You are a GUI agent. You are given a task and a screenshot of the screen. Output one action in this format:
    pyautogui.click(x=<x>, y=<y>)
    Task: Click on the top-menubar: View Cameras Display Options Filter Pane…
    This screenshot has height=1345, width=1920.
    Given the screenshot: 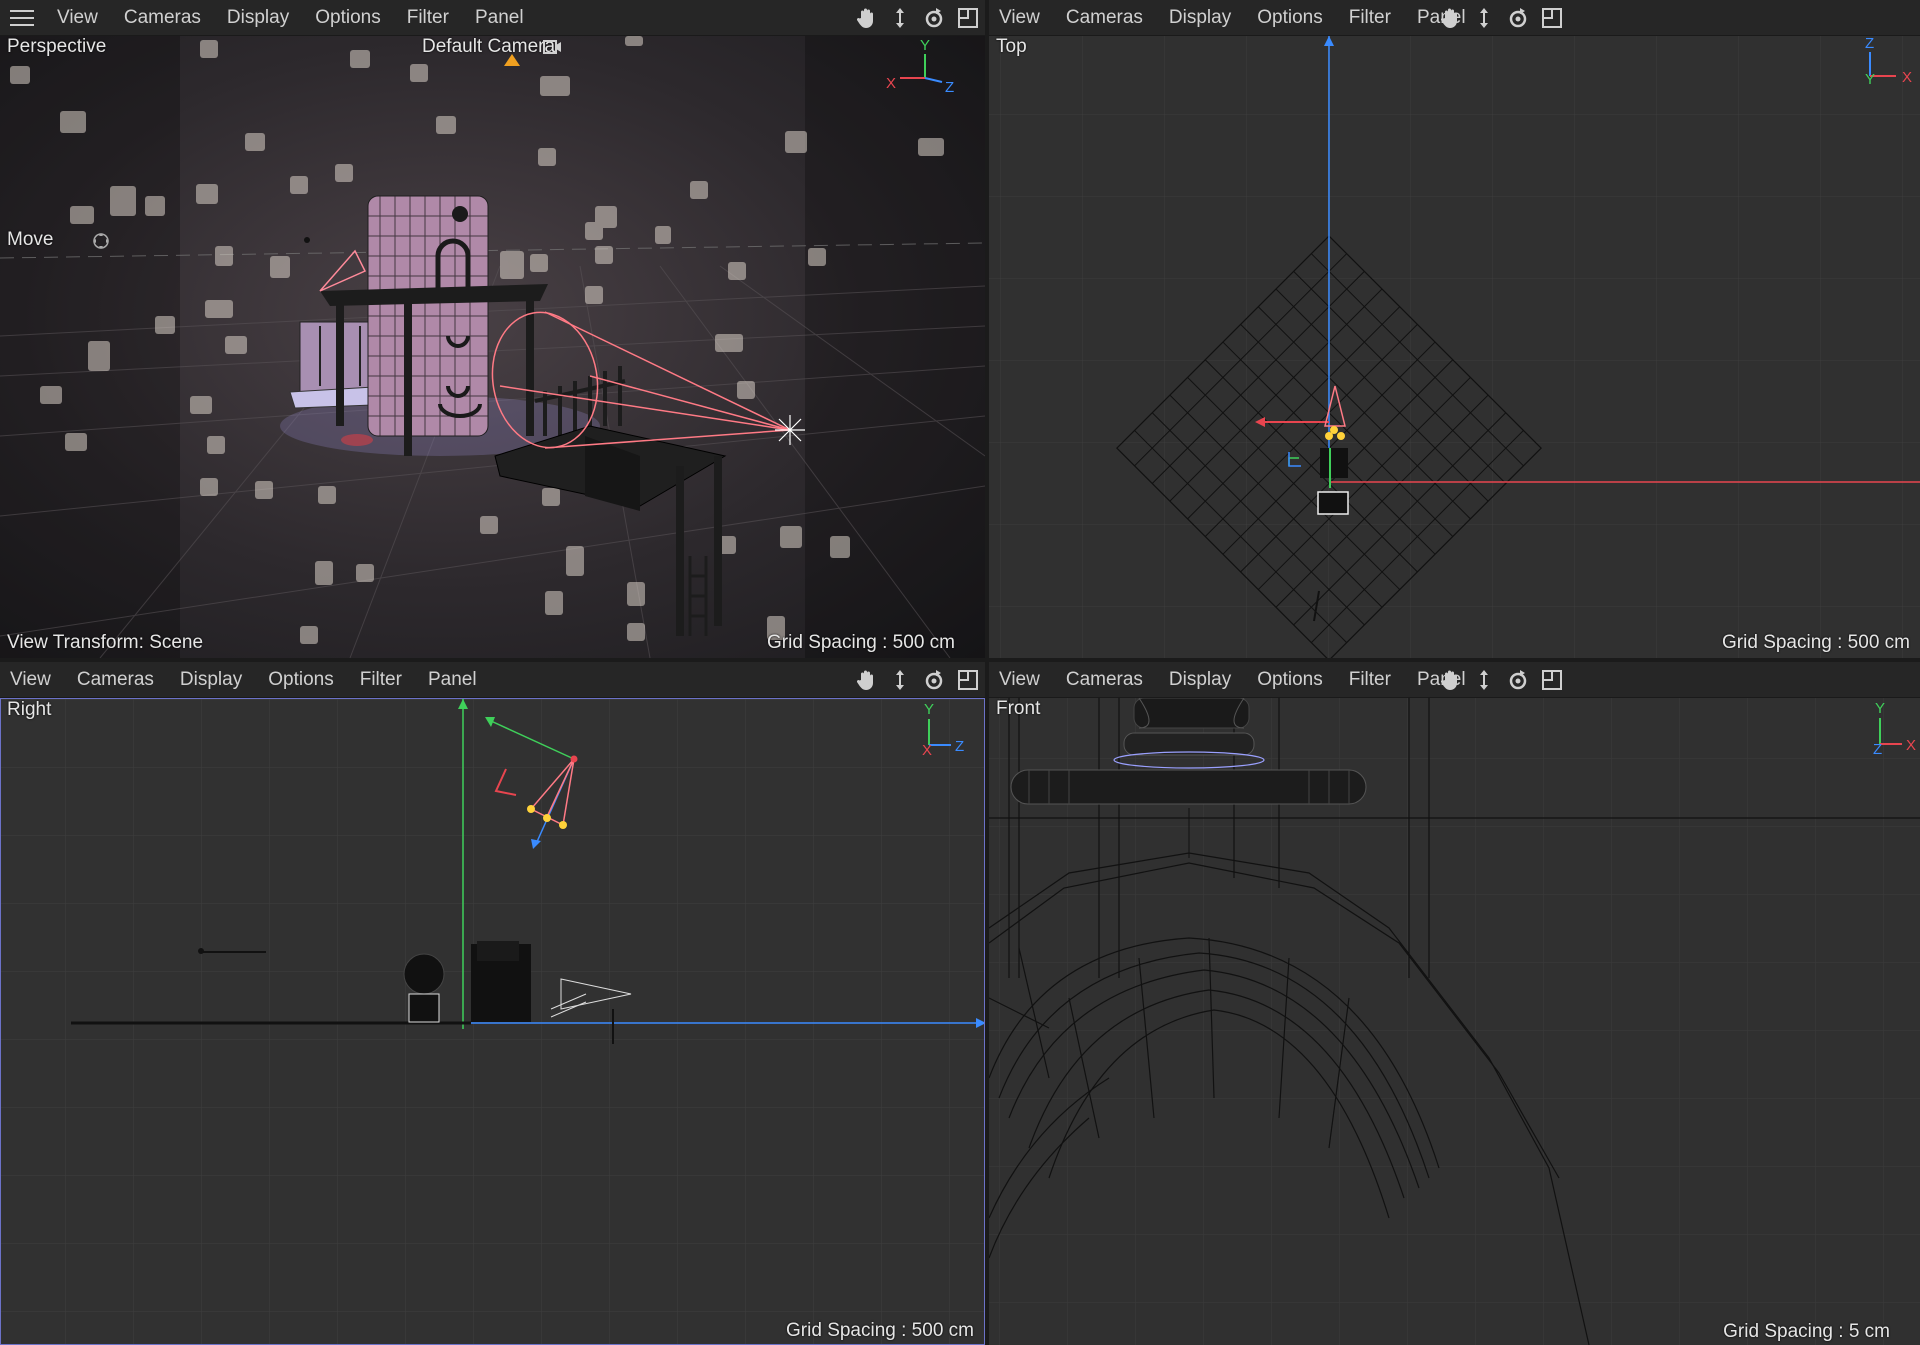 What is the action you would take?
    pyautogui.click(x=1454, y=18)
    